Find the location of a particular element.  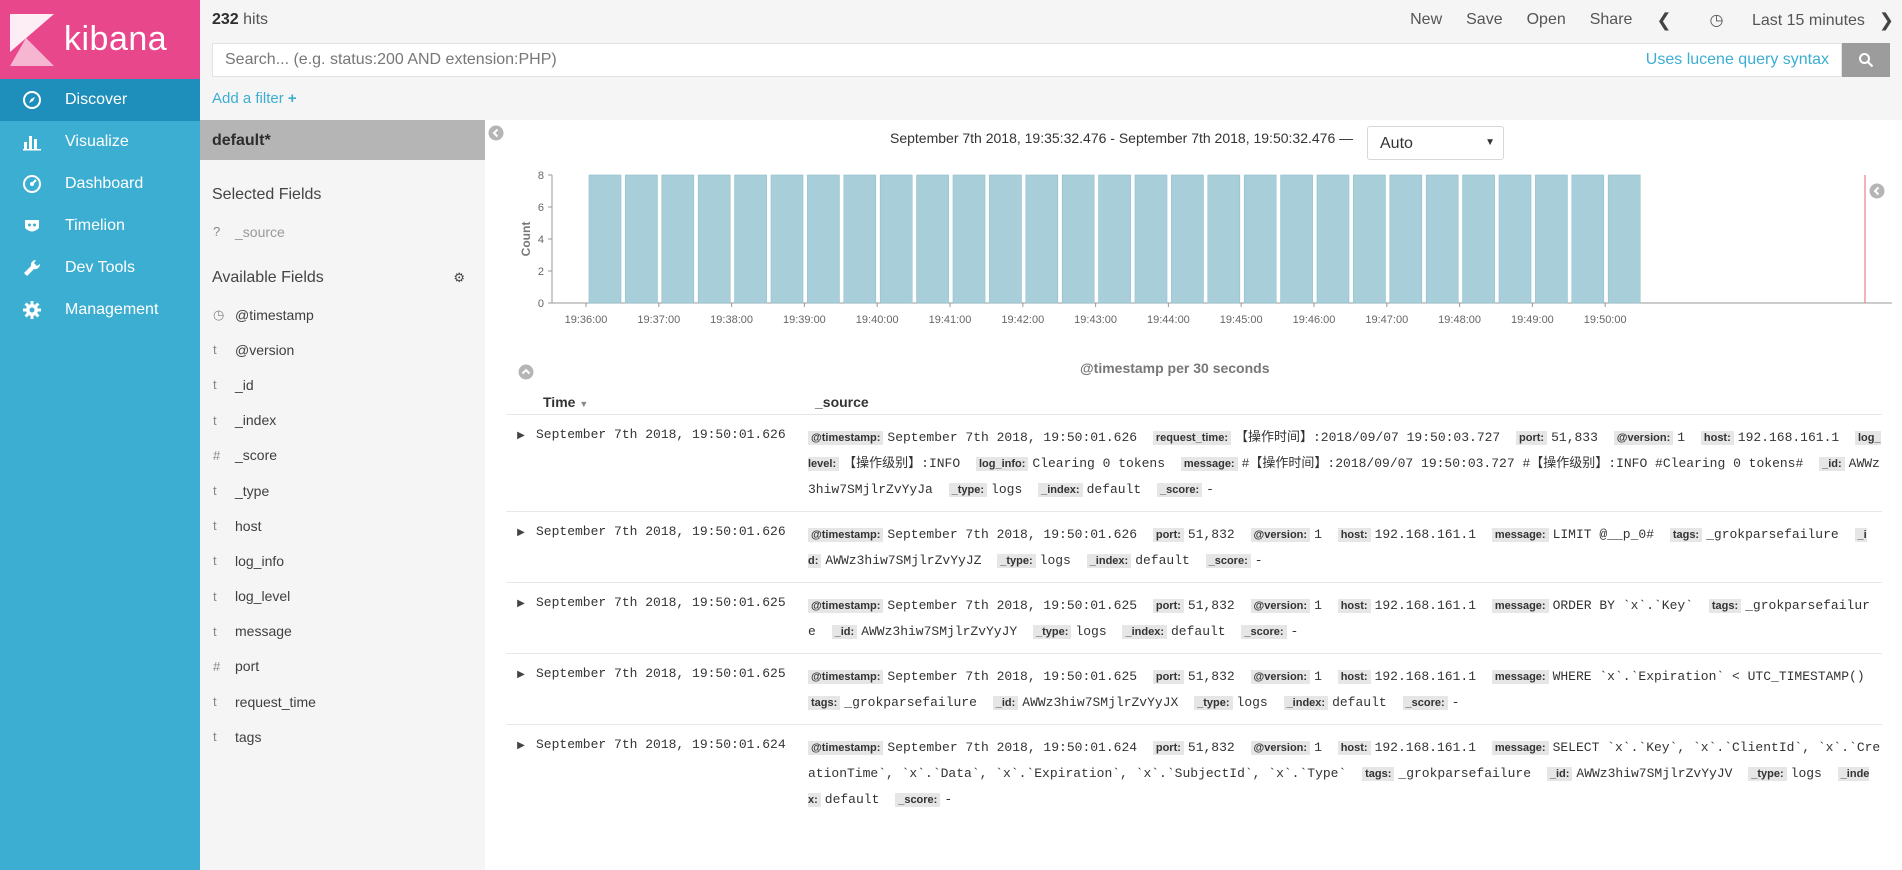

open-button: Open is located at coordinates (1546, 20).